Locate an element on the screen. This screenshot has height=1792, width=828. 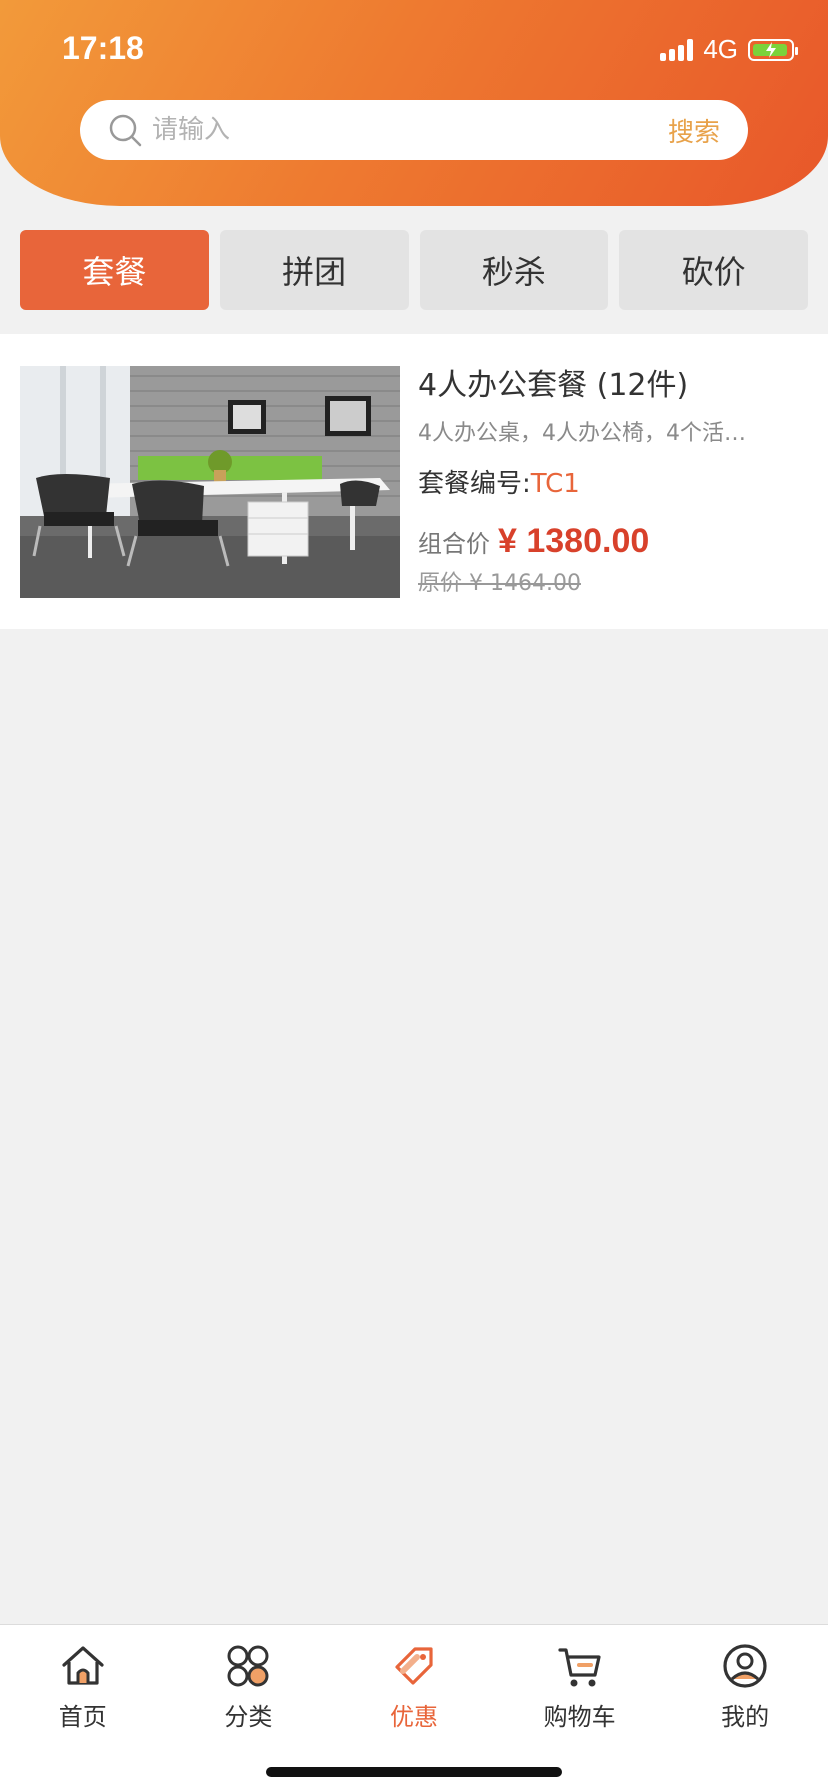
battery-icon is located at coordinates (773, 49).